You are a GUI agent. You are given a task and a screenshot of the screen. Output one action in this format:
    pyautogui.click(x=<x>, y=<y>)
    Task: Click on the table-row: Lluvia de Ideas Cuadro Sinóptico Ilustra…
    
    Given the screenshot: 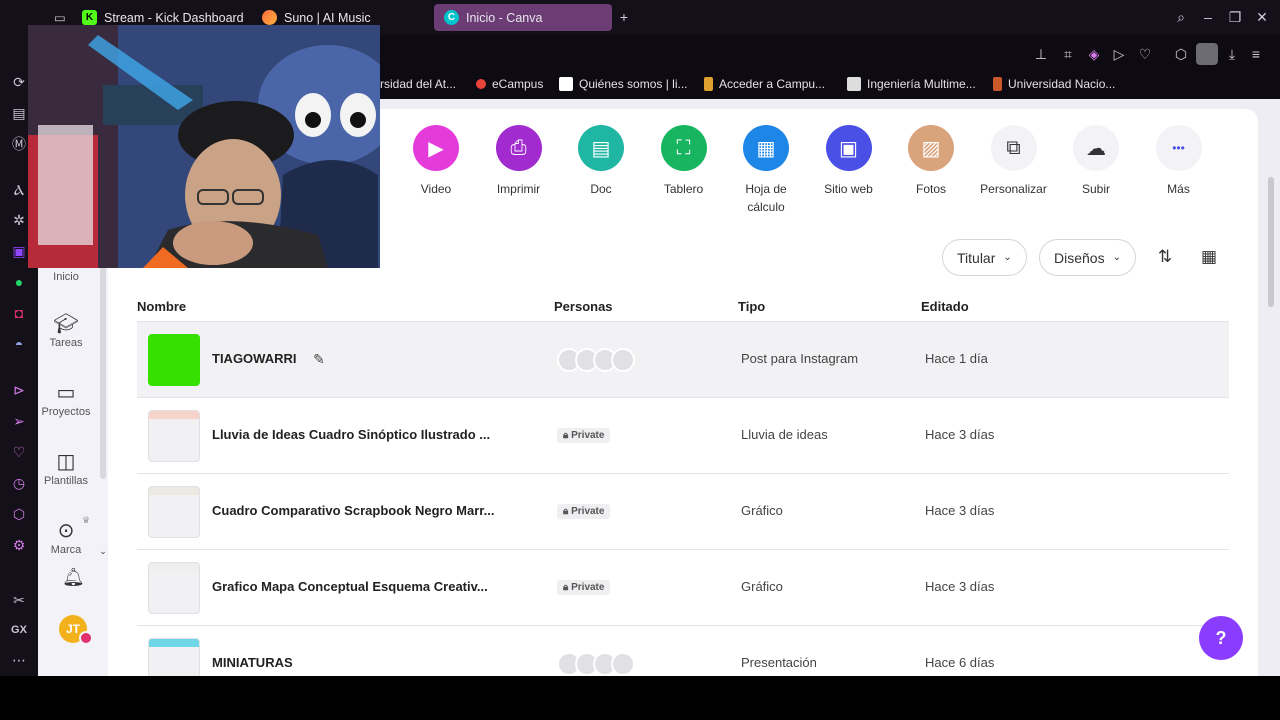 What is the action you would take?
    pyautogui.click(x=683, y=436)
    